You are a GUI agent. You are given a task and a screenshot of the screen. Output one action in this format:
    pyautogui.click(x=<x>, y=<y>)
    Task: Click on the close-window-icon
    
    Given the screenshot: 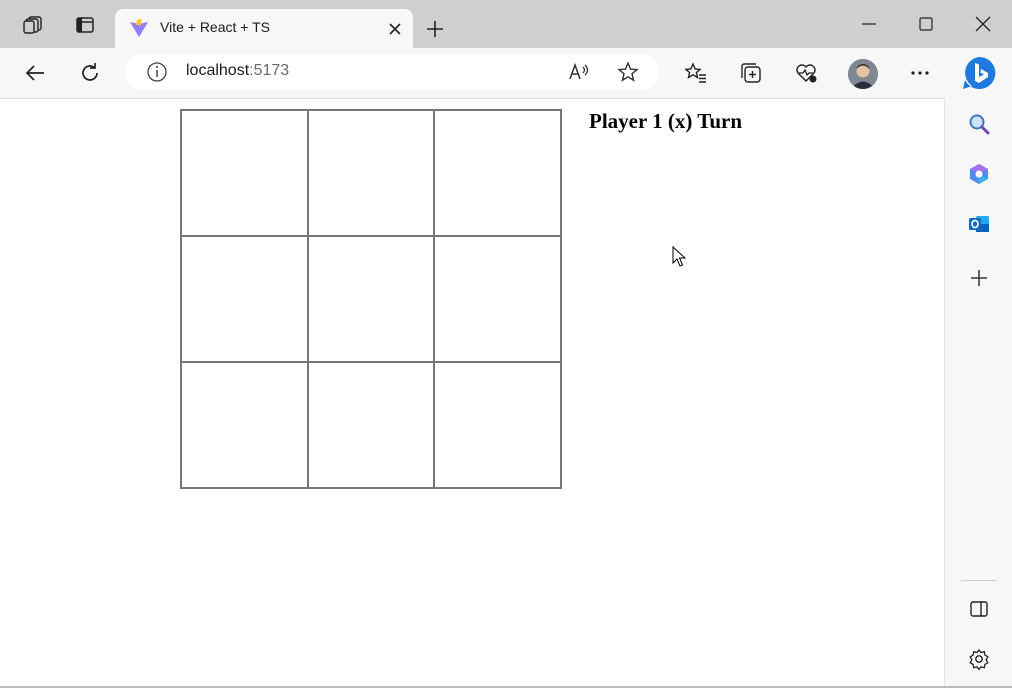 What is the action you would take?
    pyautogui.click(x=983, y=24)
    